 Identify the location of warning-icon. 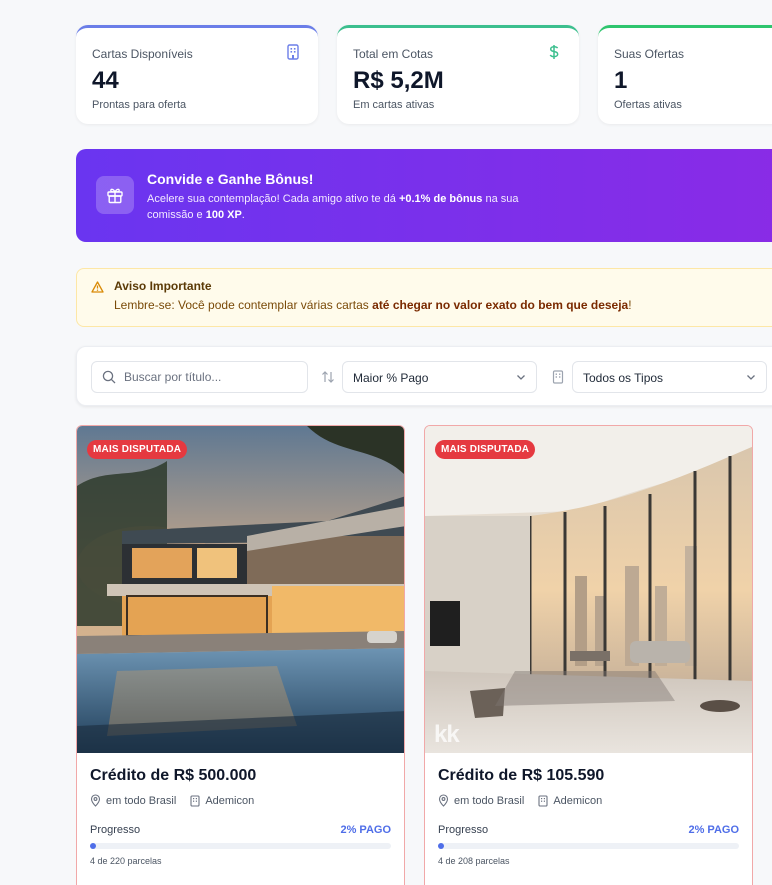
(97, 287).